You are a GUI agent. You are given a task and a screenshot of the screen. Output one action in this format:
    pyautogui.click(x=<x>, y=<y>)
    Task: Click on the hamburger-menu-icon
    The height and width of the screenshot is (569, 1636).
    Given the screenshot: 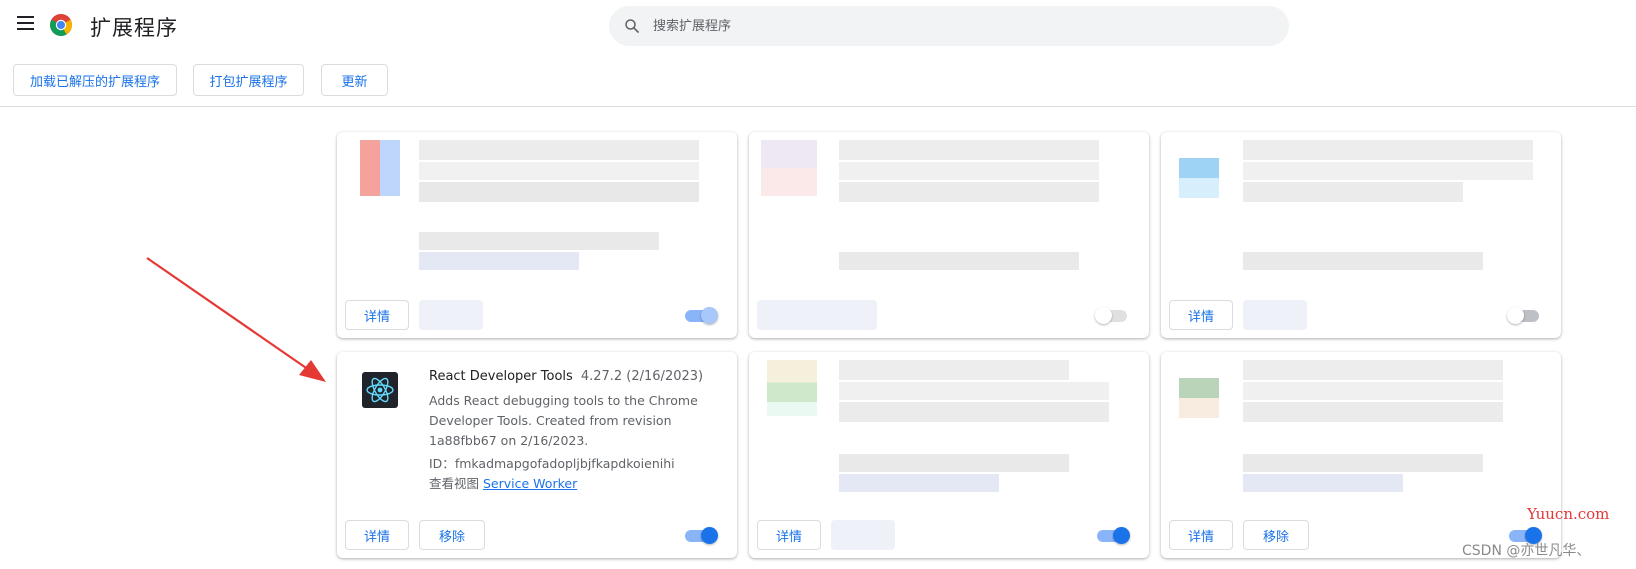 What is the action you would take?
    pyautogui.click(x=25, y=23)
    